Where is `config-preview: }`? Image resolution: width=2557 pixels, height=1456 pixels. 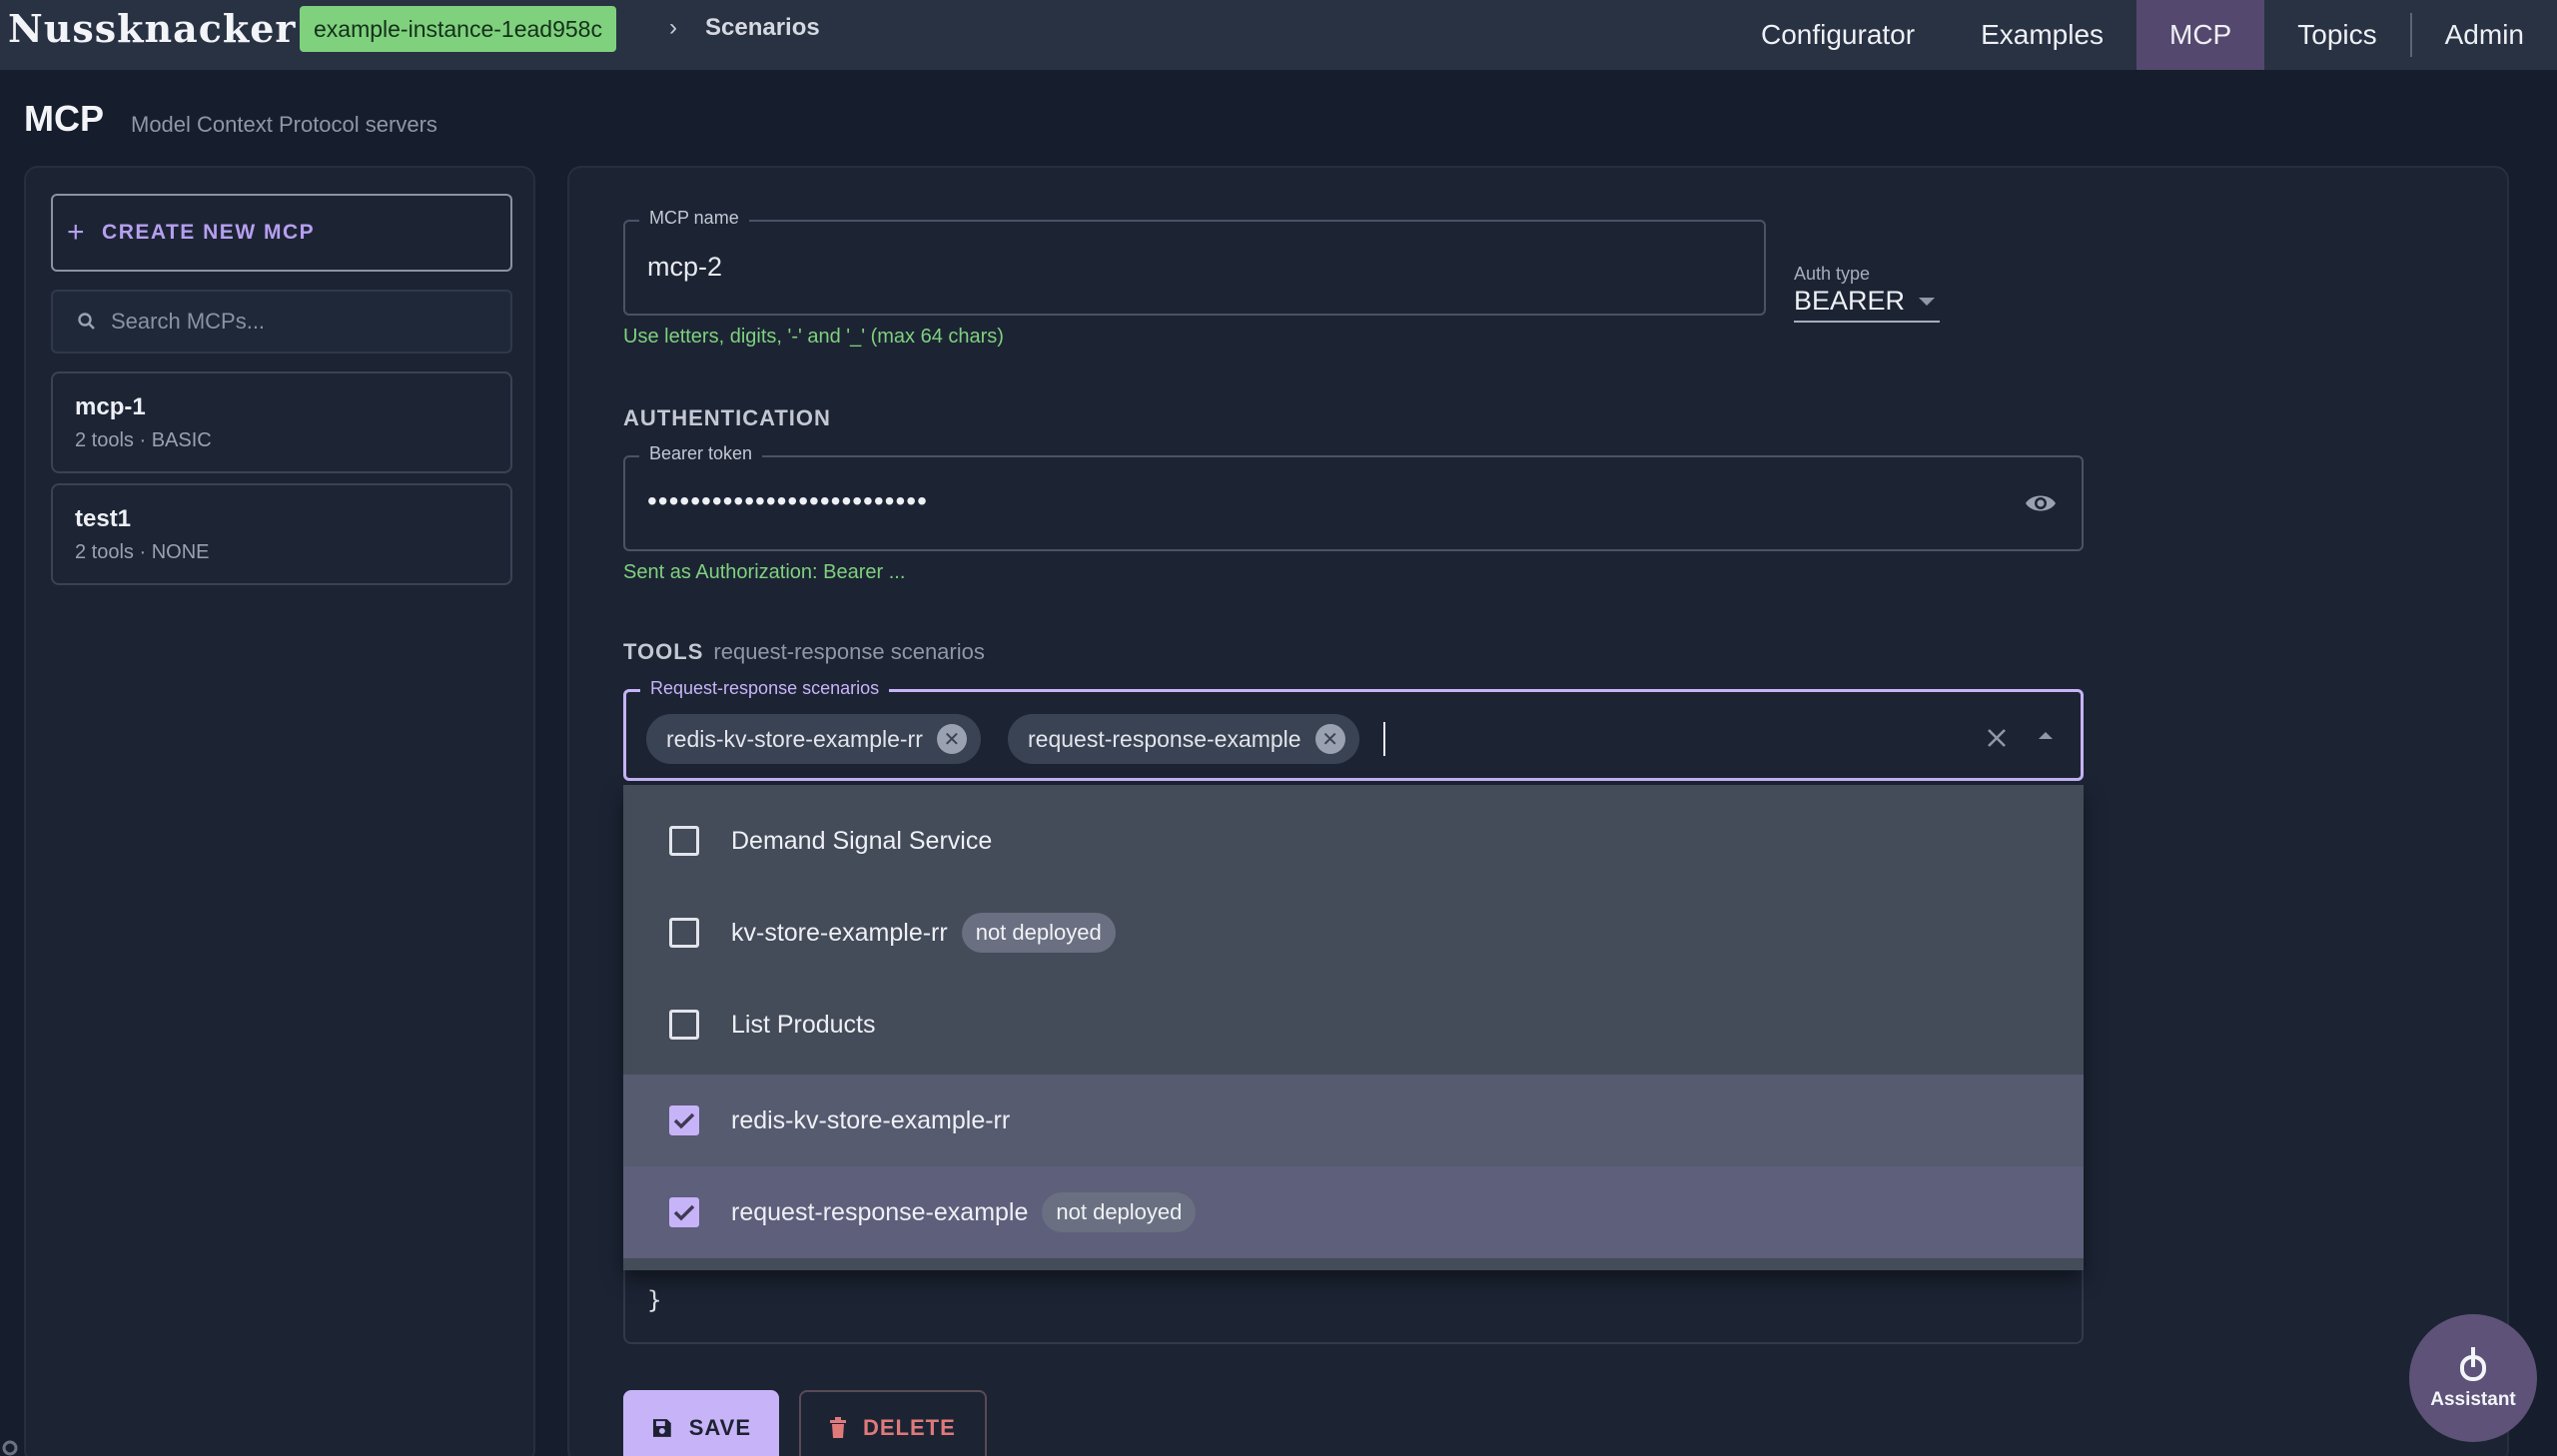 config-preview: } is located at coordinates (1353, 1301).